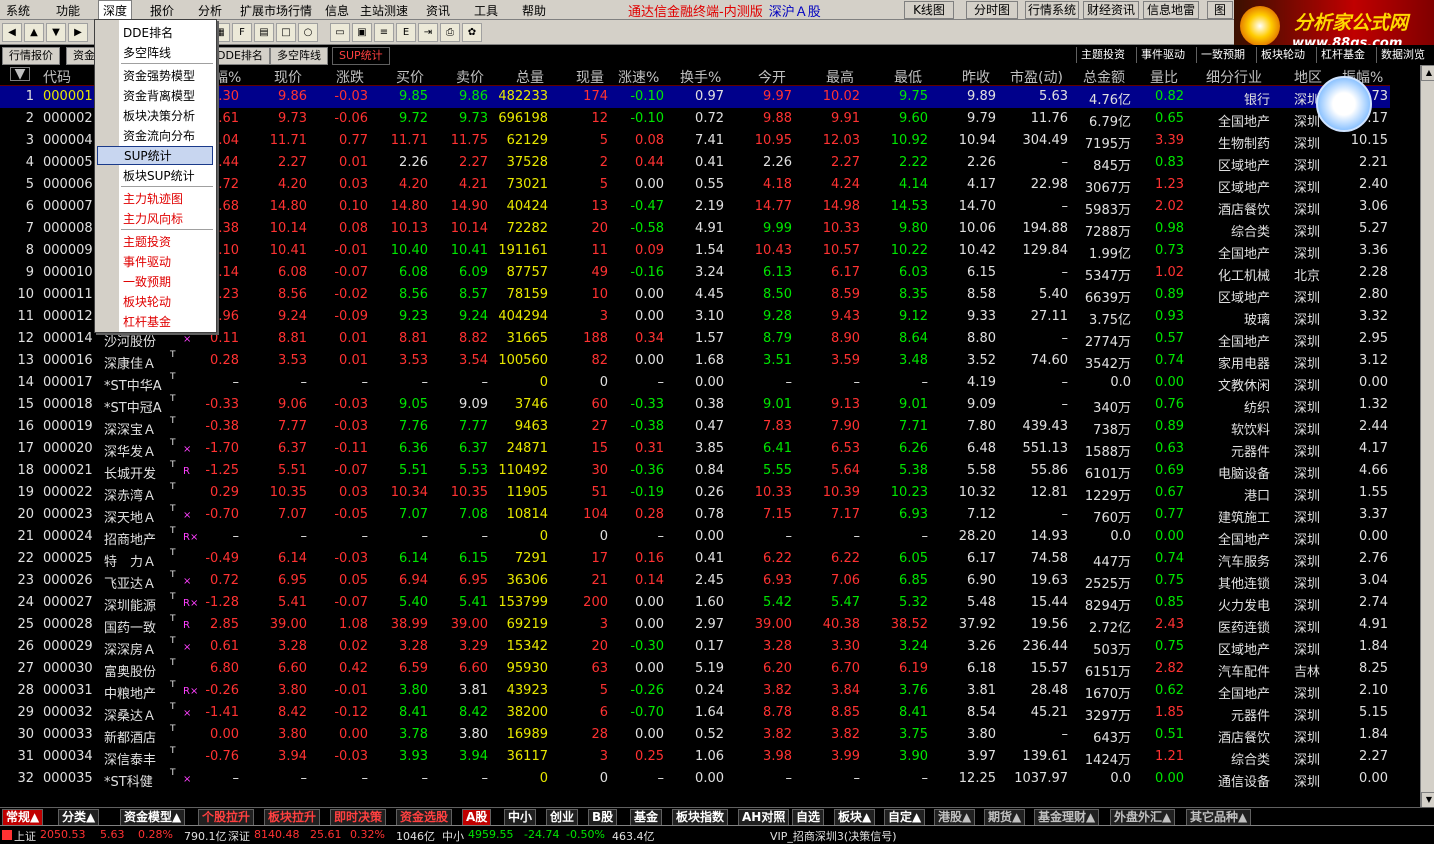 The height and width of the screenshot is (844, 1434). Describe the element at coordinates (477, 817) in the screenshot. I see `bottom-tab: A股` at that location.